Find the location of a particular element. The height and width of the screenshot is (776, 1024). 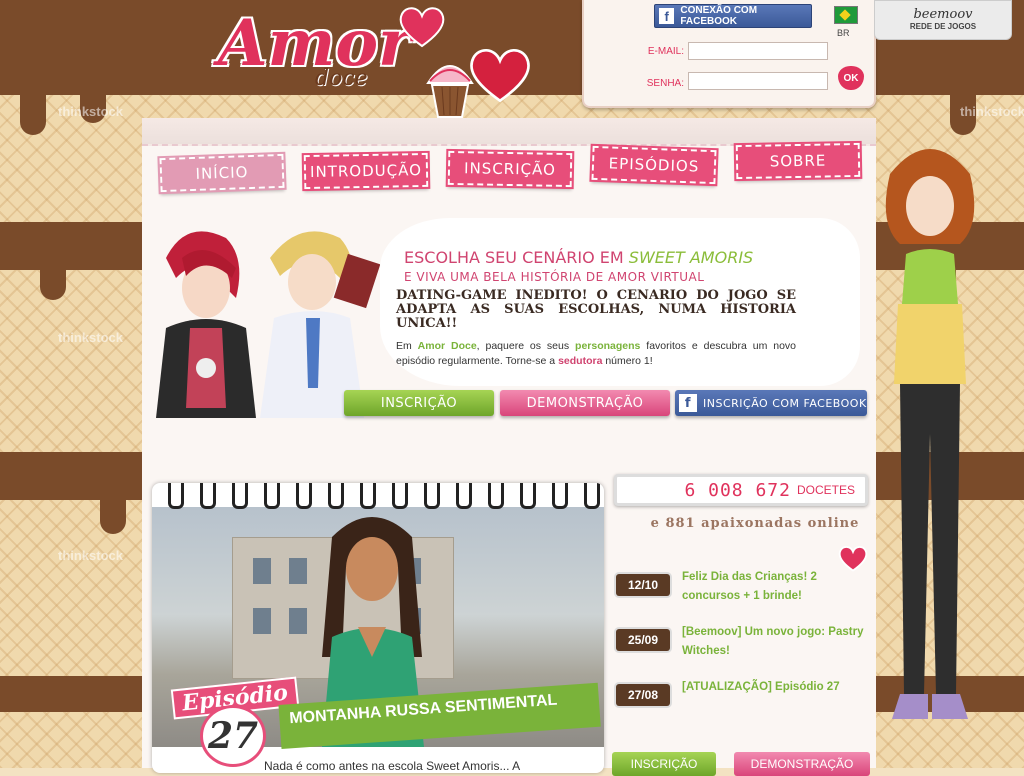

brazil-flag-icon is located at coordinates (846, 15).